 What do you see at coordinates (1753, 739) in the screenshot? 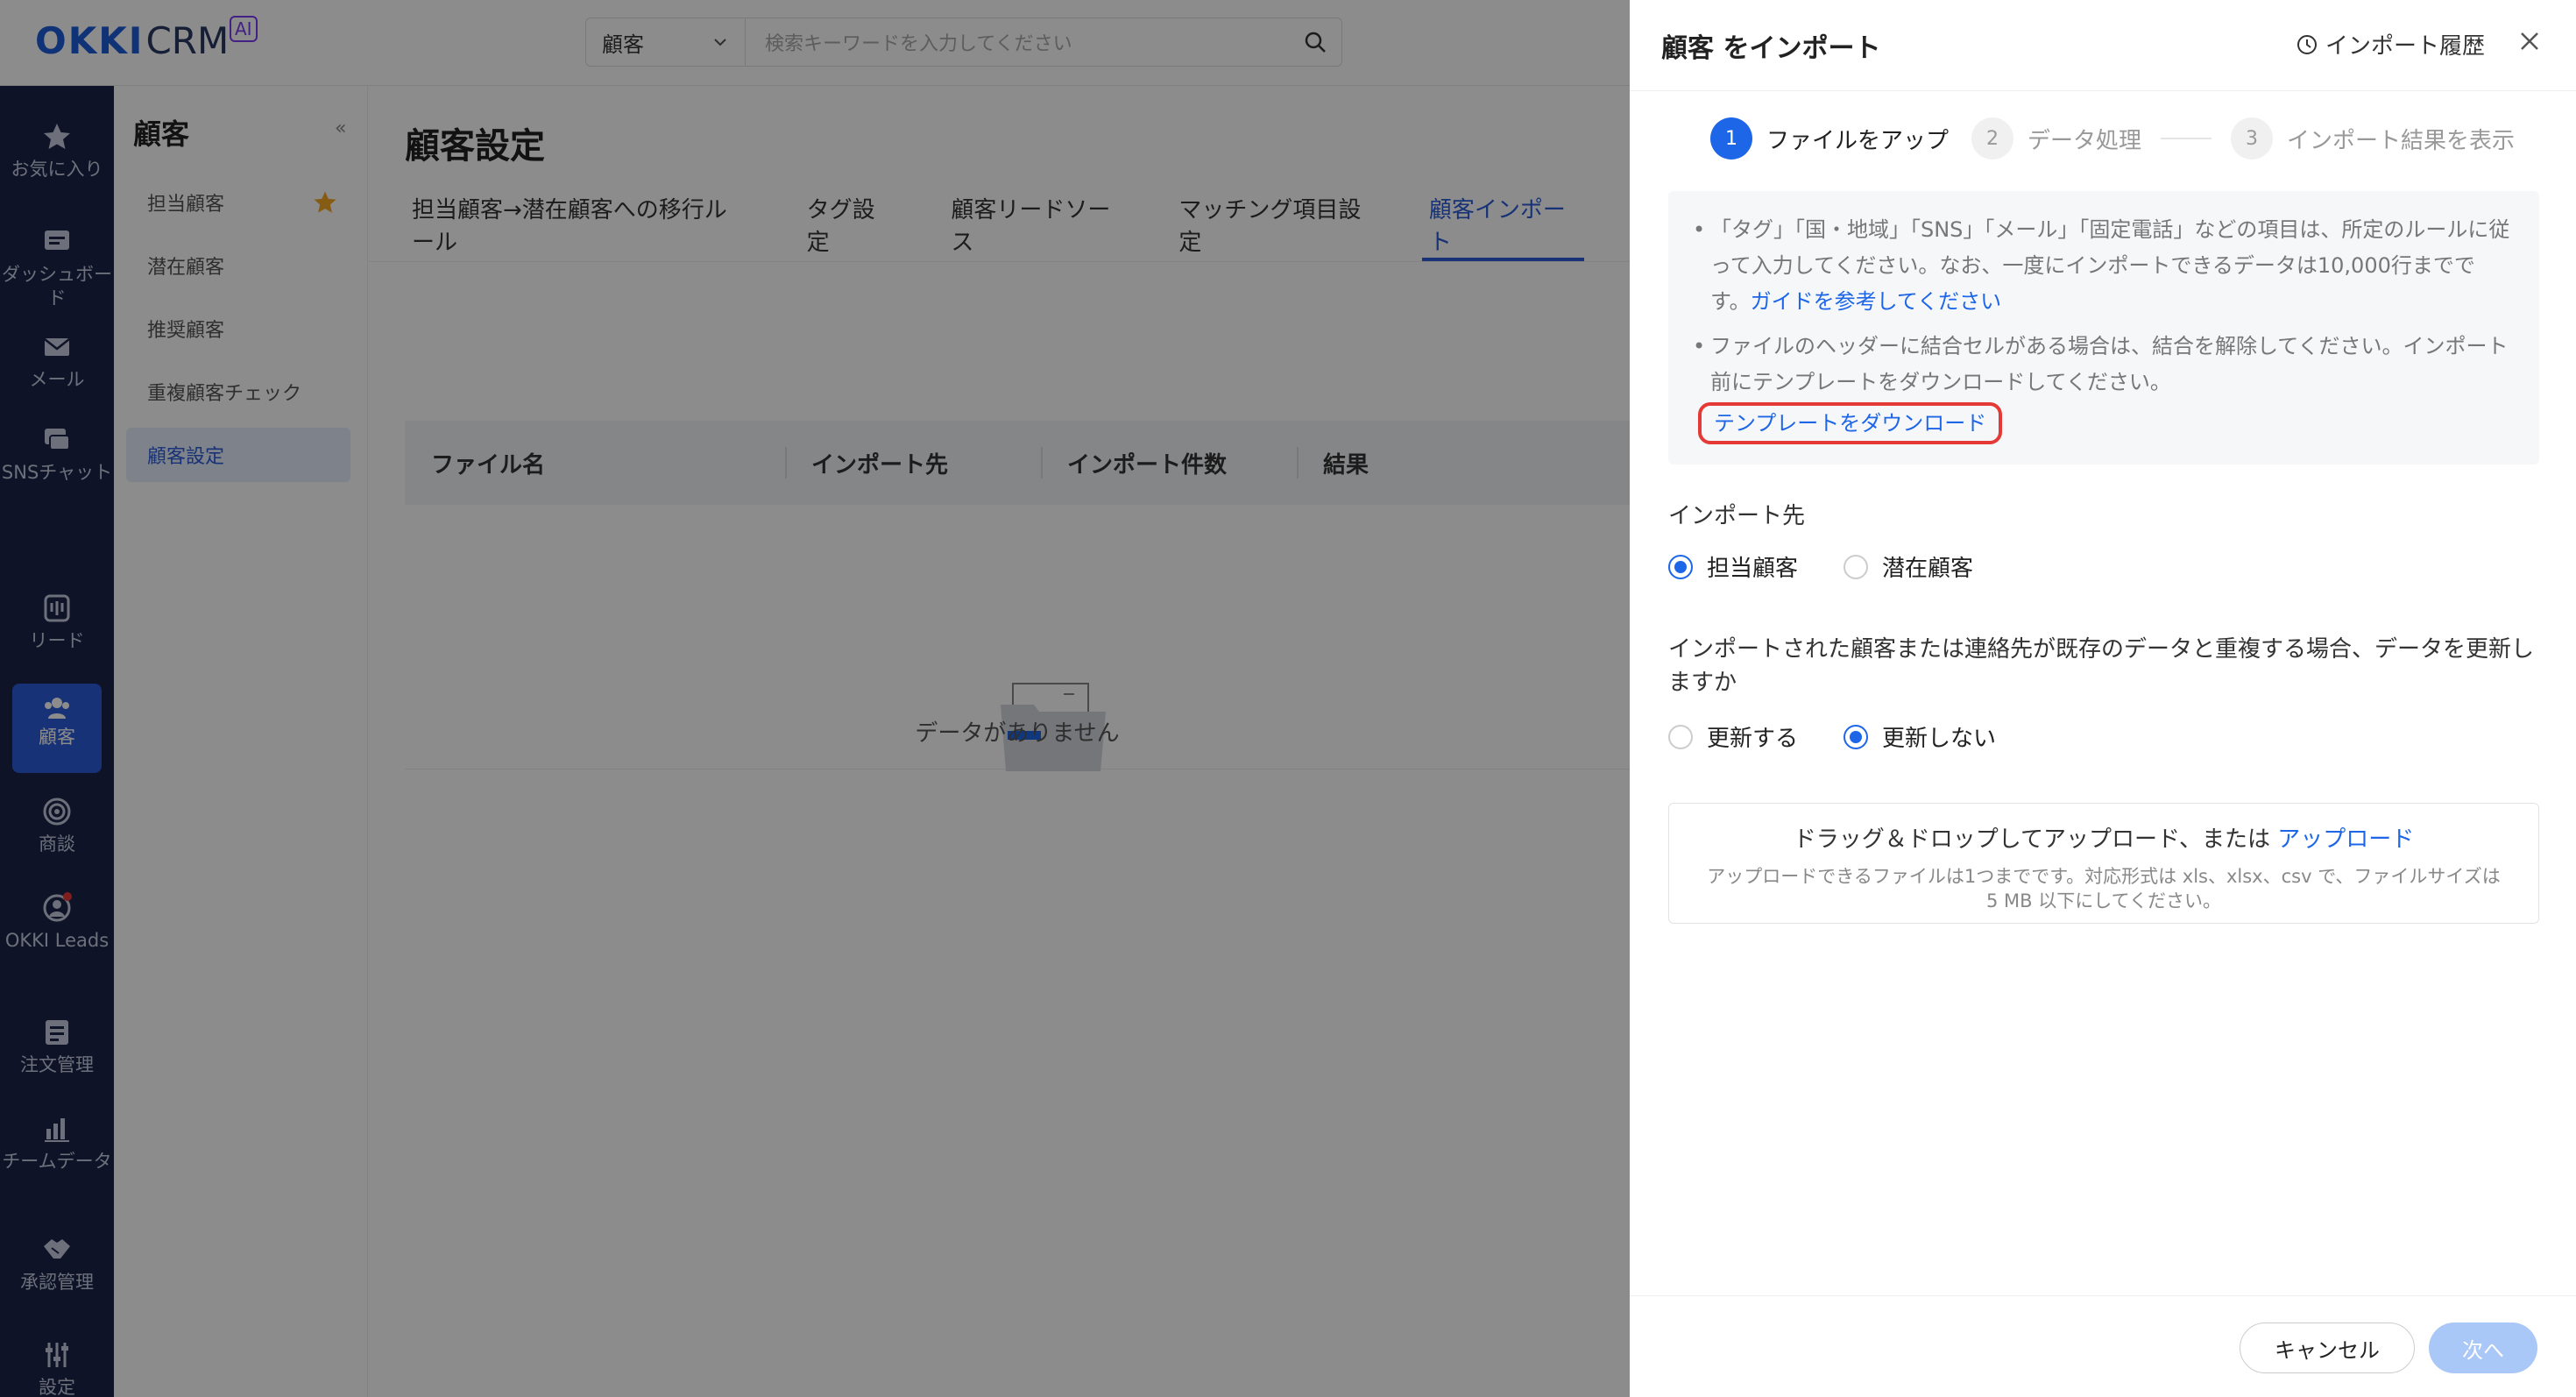
I see `radio-label: 更新する` at bounding box center [1753, 739].